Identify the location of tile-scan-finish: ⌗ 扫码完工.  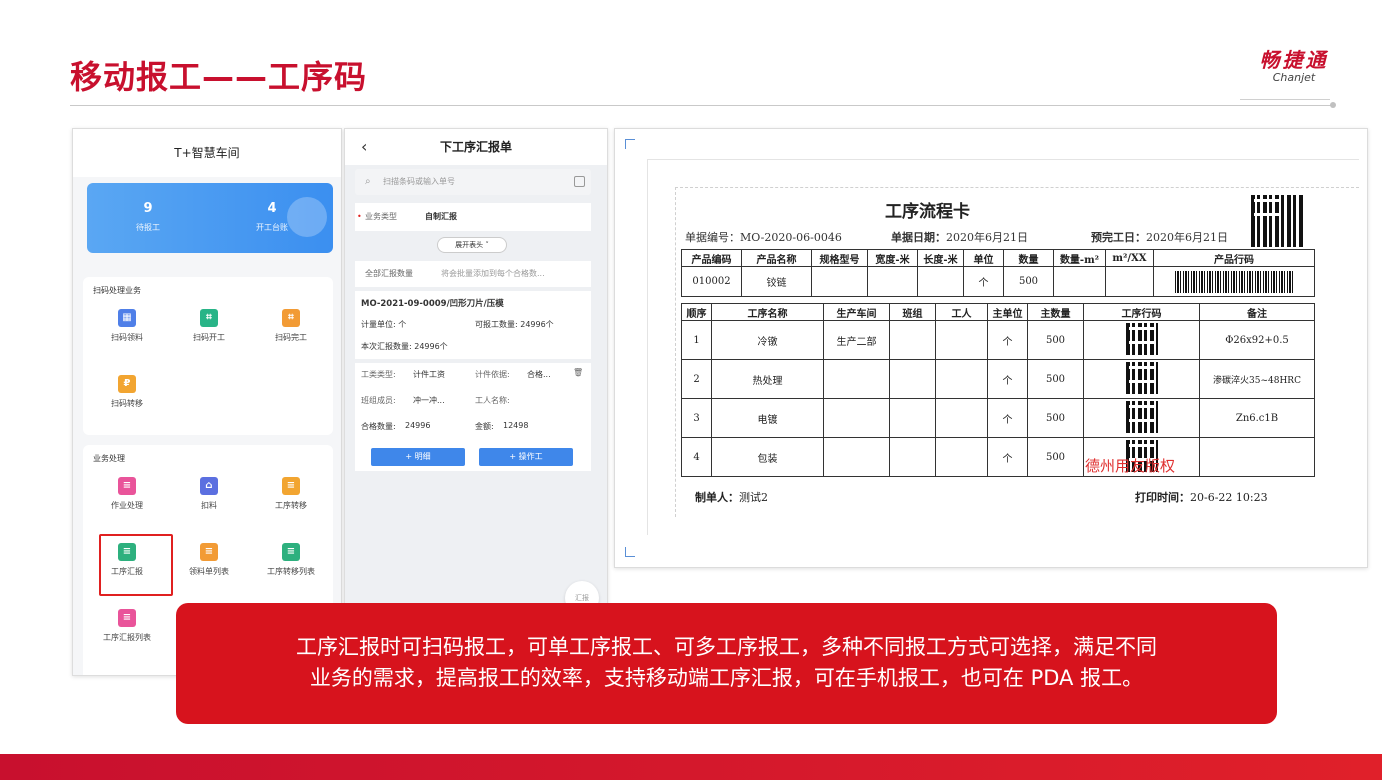
(291, 326).